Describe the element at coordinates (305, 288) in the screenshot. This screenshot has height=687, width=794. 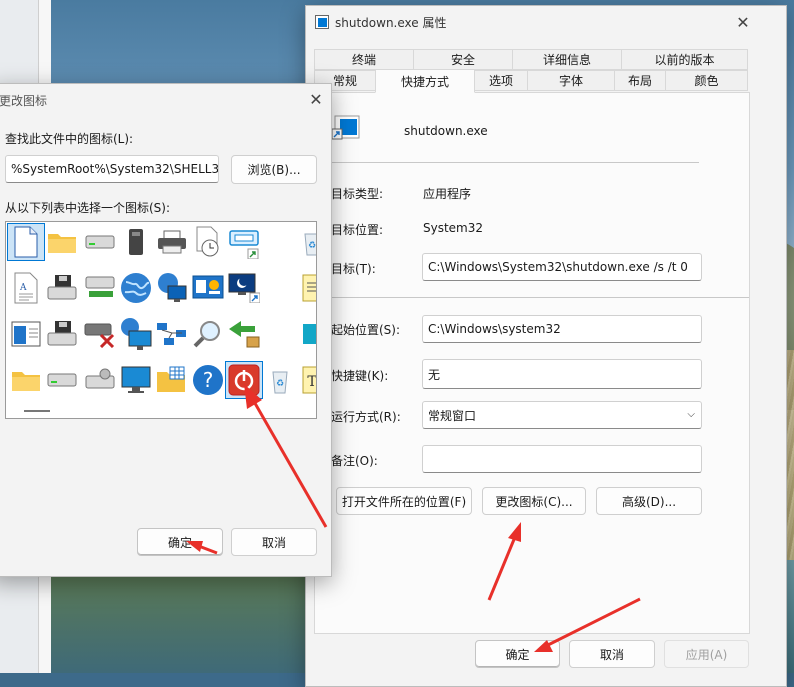
I see `notepad-icon` at that location.